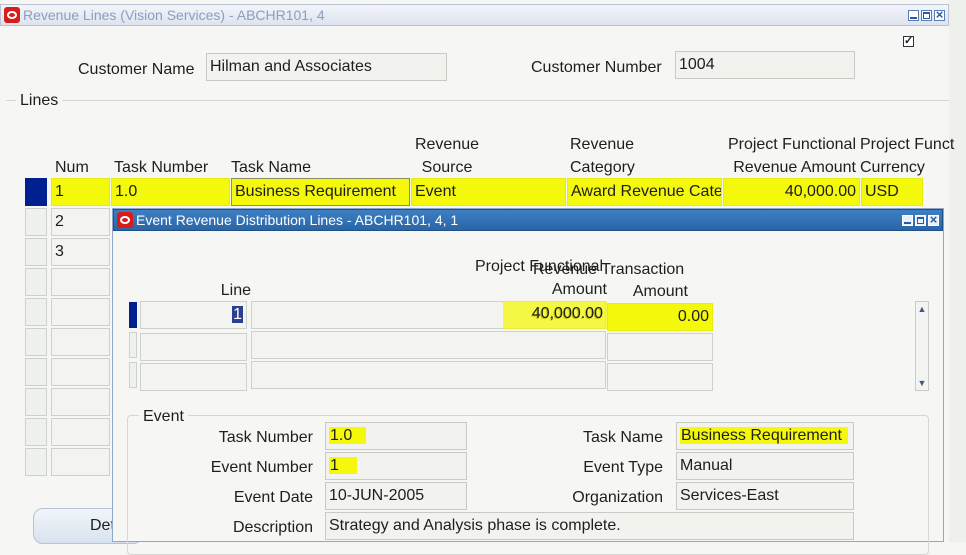  I want to click on dialog-window-controls, so click(920, 219).